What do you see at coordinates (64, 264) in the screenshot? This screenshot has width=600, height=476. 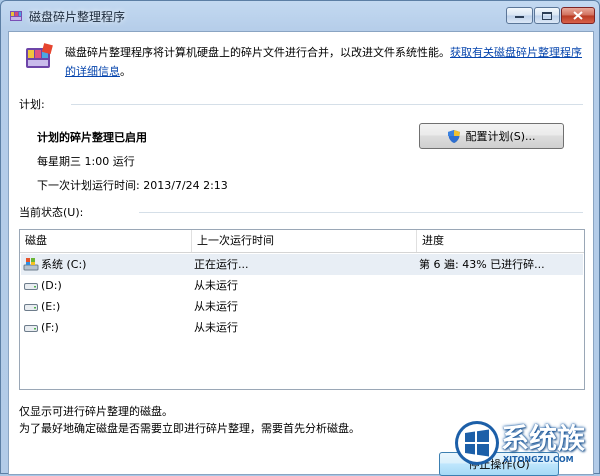 I see `disk-name: 系统 (C:)` at bounding box center [64, 264].